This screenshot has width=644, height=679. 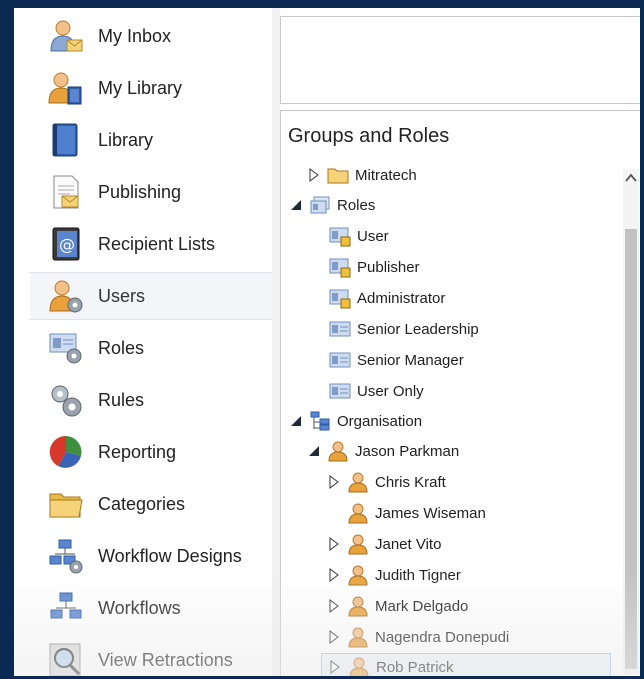 What do you see at coordinates (151, 400) in the screenshot?
I see `nav-item-rules: Rules` at bounding box center [151, 400].